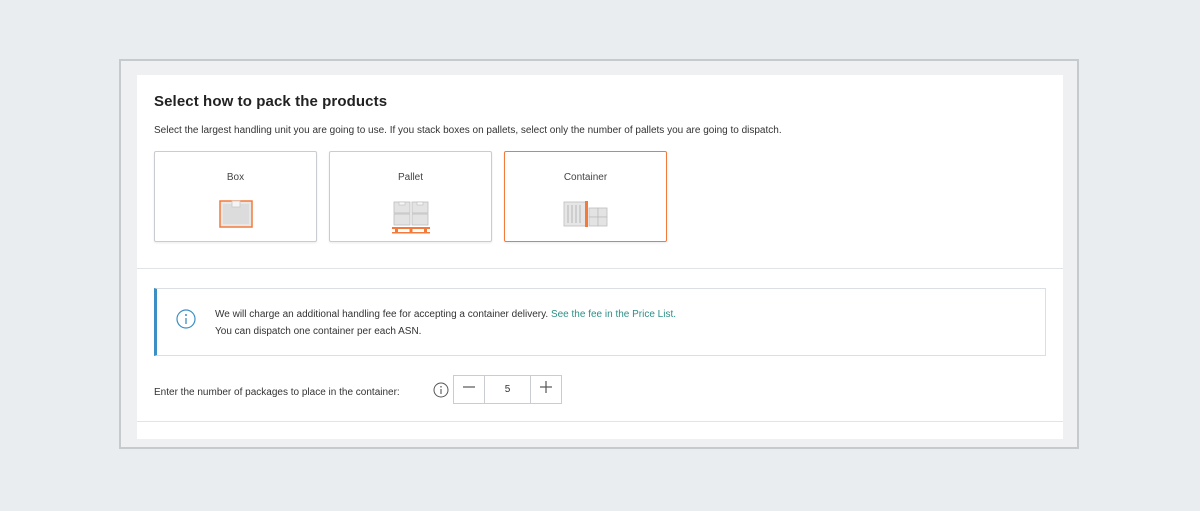 This screenshot has height=511, width=1200. What do you see at coordinates (271, 101) in the screenshot?
I see `section-title: Select how to pack the products` at bounding box center [271, 101].